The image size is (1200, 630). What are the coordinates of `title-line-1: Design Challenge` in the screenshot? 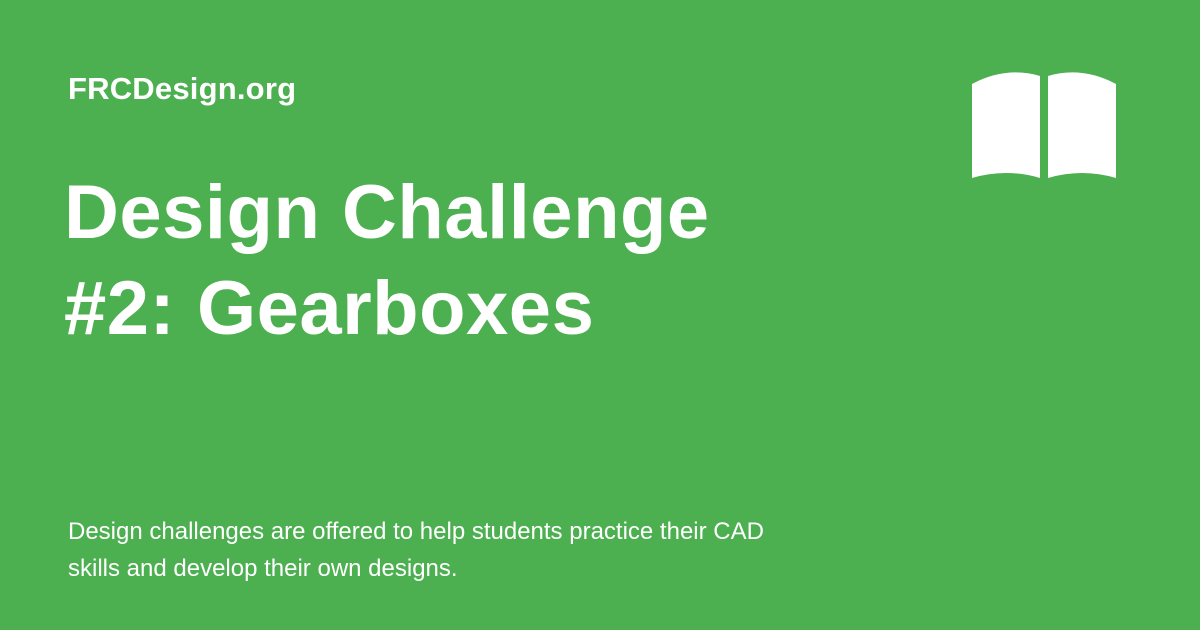 It's located at (387, 212).